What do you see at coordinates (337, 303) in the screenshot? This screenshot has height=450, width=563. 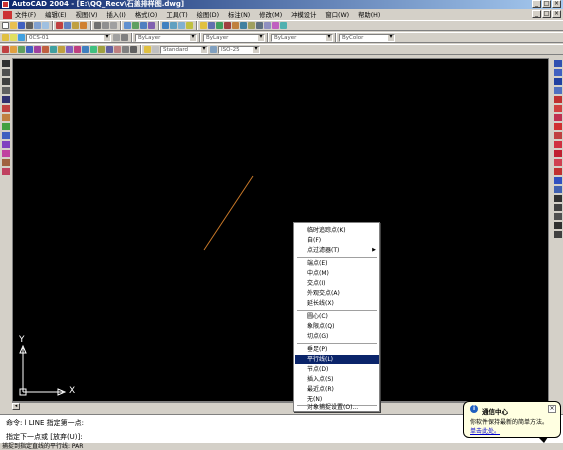 I see `menu-item-extension: 延长线(X)` at bounding box center [337, 303].